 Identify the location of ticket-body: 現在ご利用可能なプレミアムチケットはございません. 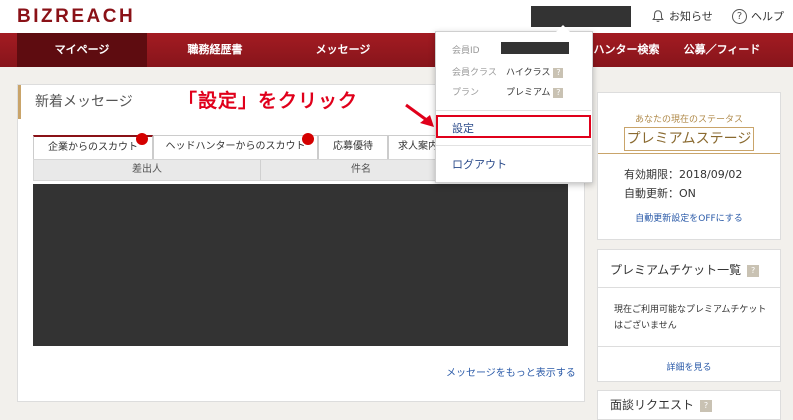
(690, 318).